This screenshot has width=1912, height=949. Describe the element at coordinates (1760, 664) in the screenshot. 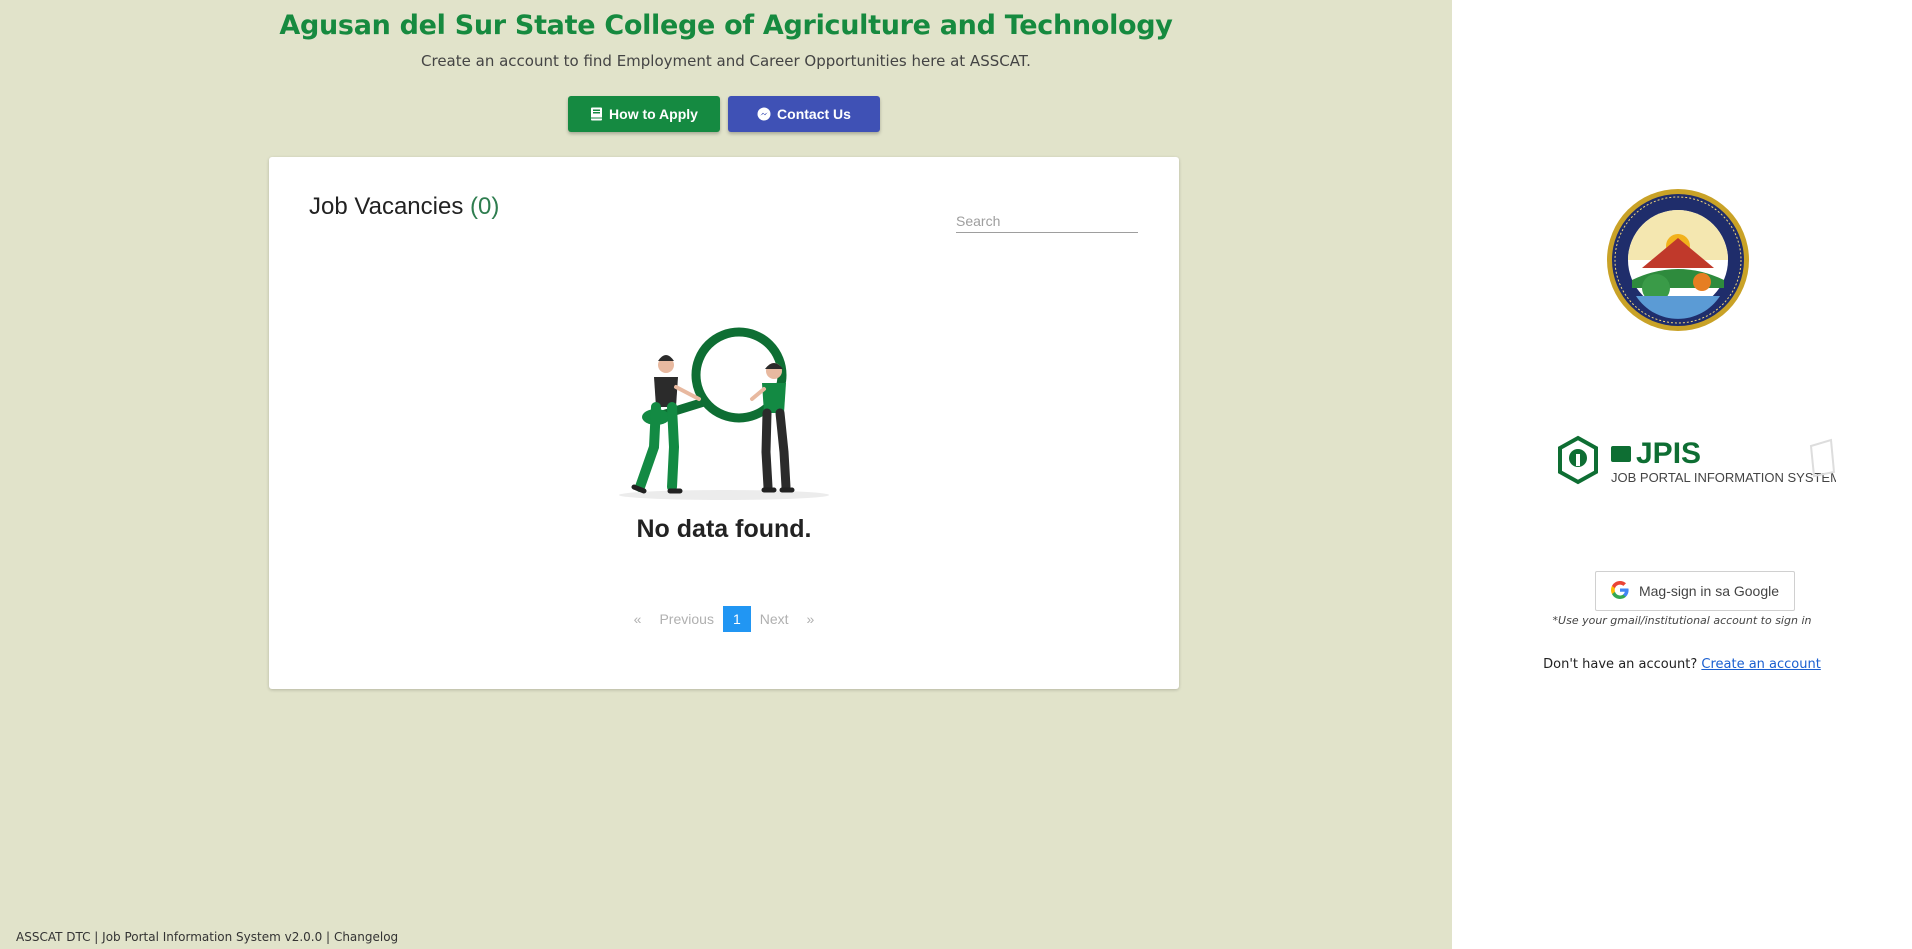

I see `create-account-link: Create an account` at that location.